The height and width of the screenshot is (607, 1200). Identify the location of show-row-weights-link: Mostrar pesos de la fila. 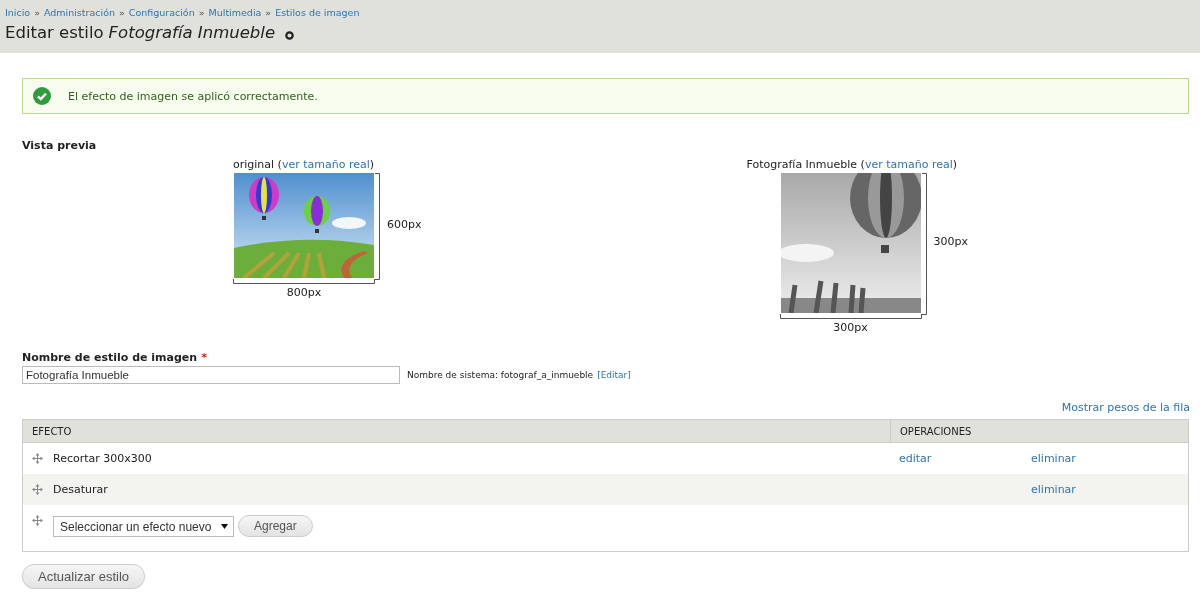
(1125, 407).